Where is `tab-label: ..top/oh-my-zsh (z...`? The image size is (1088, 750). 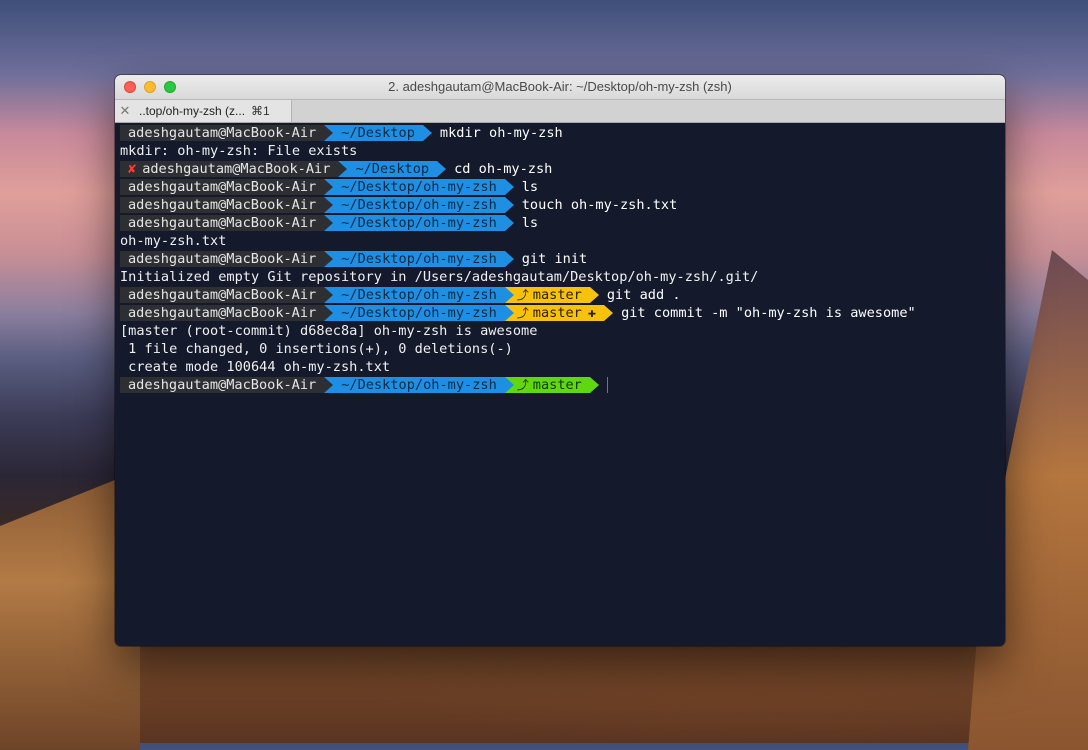 tab-label: ..top/oh-my-zsh (z... is located at coordinates (192, 111).